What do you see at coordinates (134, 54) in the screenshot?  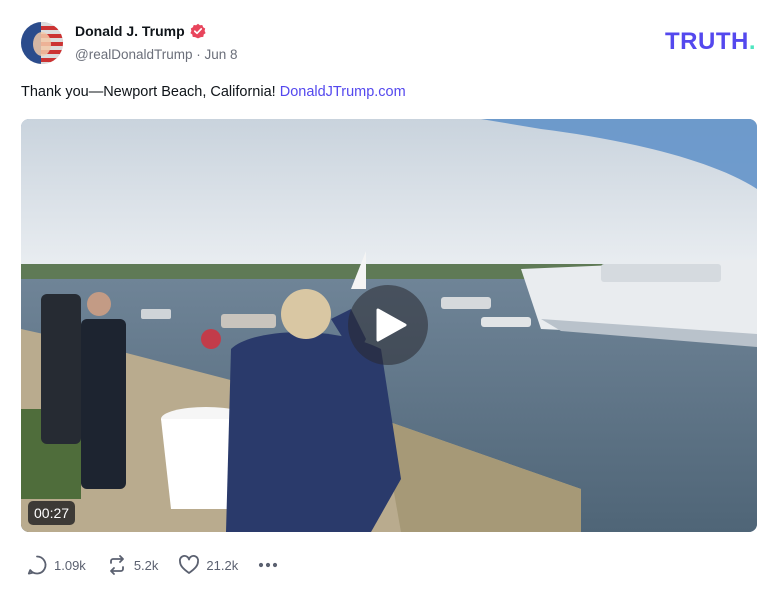 I see `author-handle: @realDonaldTrump` at bounding box center [134, 54].